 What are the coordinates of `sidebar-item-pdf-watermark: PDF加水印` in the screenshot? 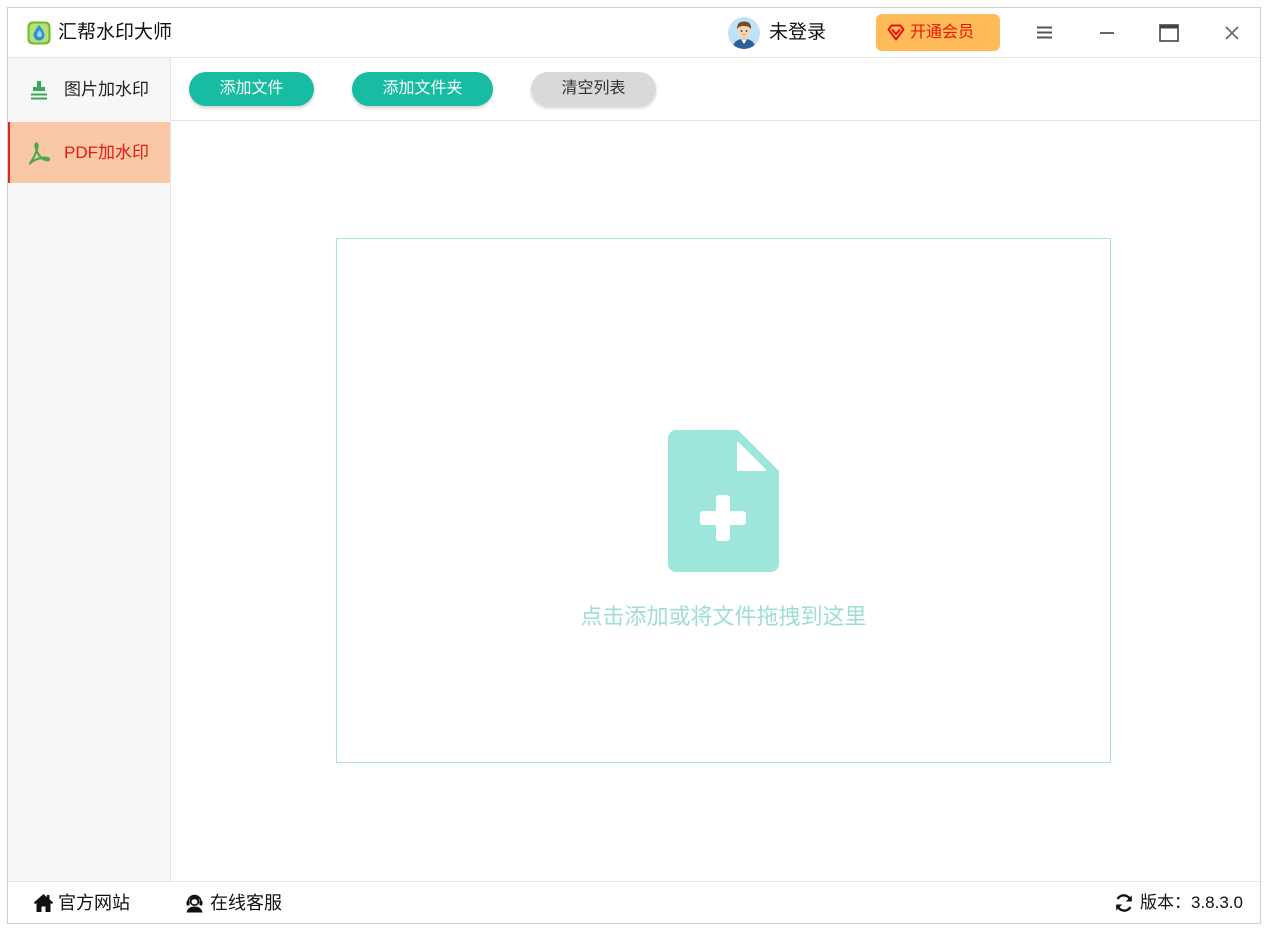 It's located at (89, 152).